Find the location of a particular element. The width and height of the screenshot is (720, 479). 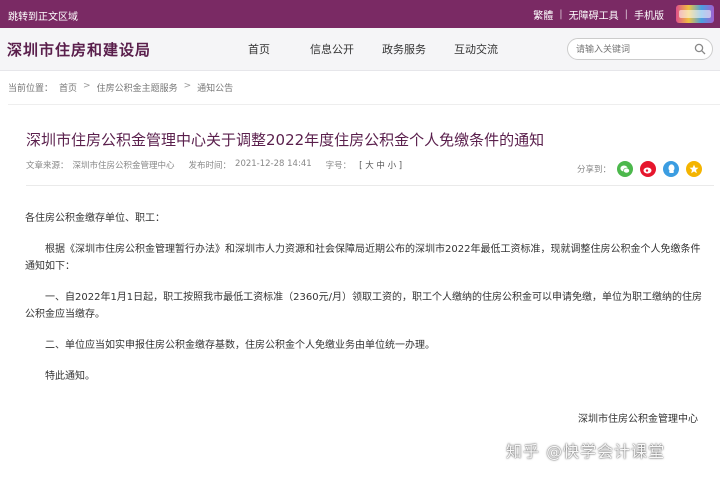

breadcrumb-notices: 通知公告 is located at coordinates (215, 87).